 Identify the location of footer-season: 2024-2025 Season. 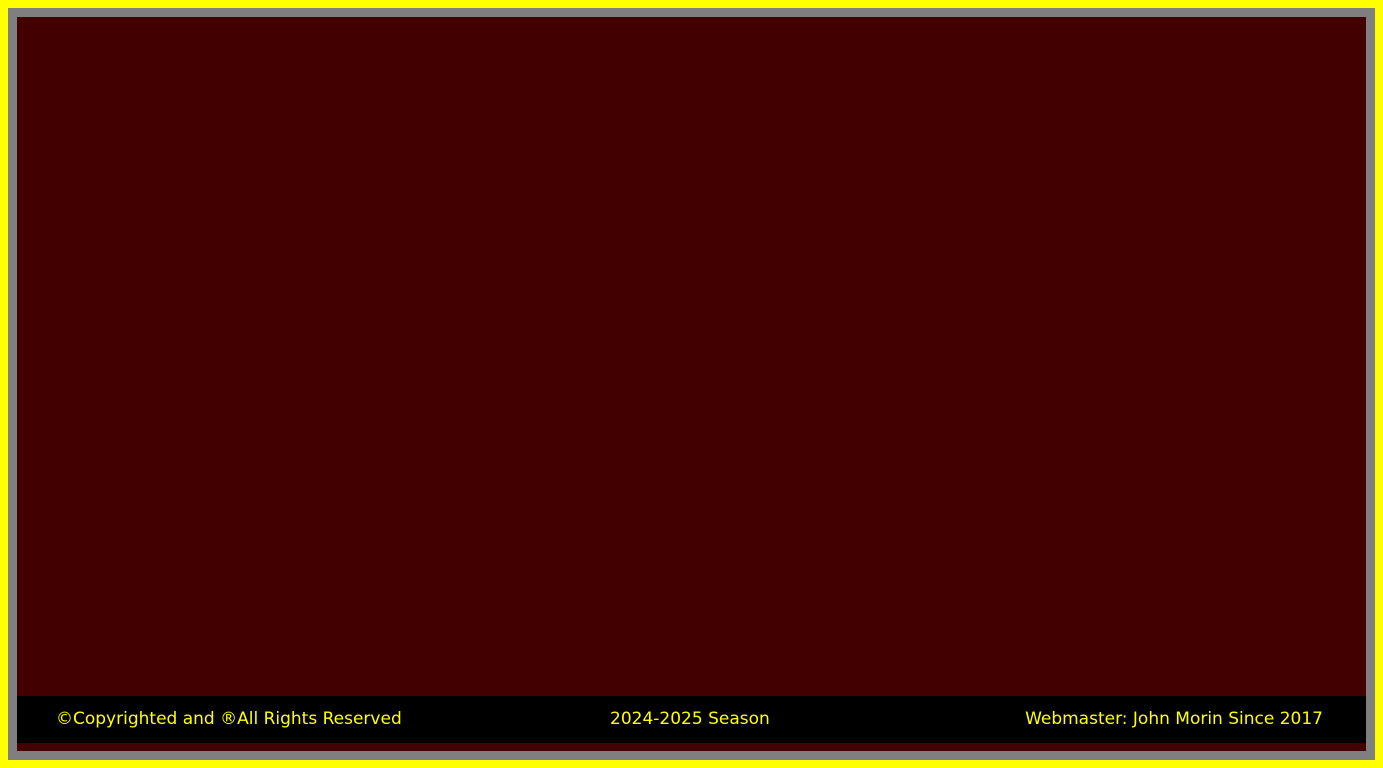
(690, 719).